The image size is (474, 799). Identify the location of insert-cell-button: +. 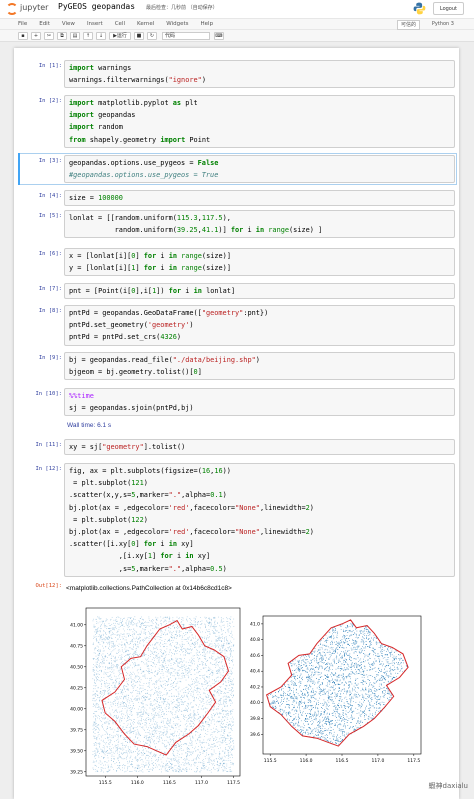
(36, 36).